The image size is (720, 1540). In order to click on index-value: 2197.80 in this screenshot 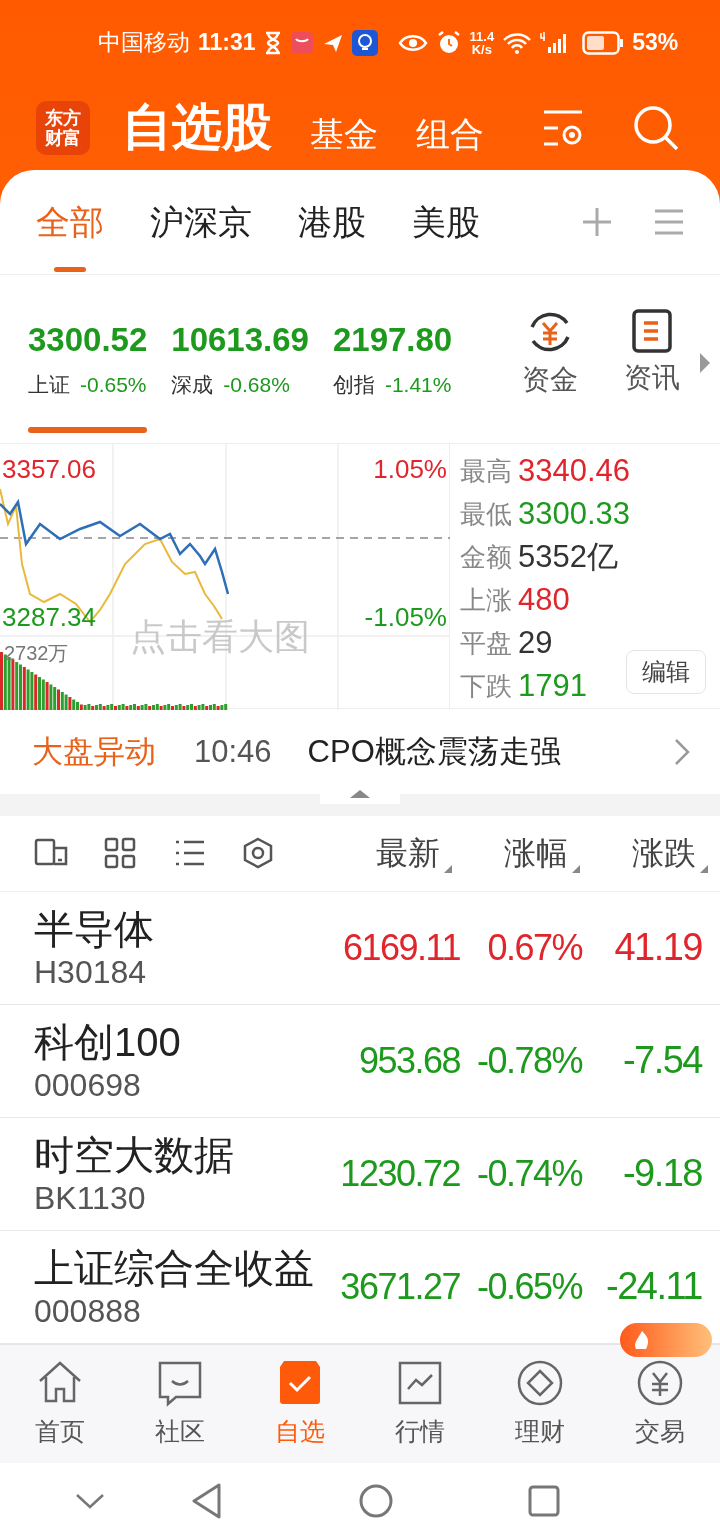, I will do `click(392, 340)`.